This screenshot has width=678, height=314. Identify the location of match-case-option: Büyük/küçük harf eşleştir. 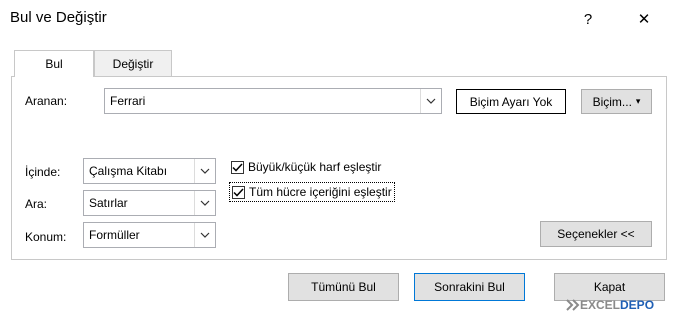
(306, 167).